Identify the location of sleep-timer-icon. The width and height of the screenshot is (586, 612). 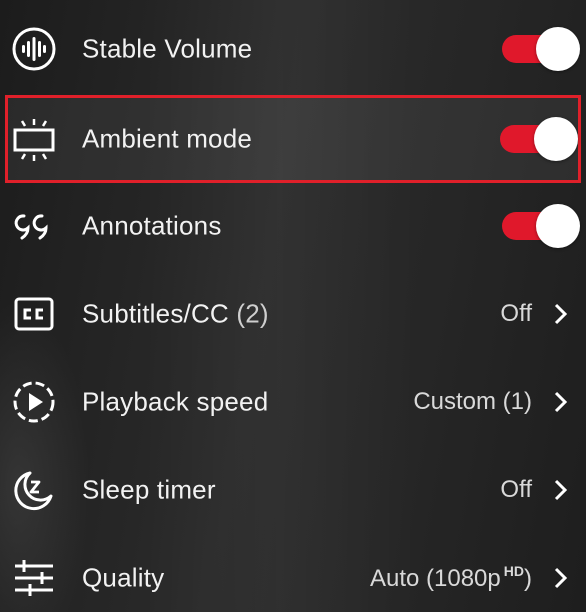
(33, 491).